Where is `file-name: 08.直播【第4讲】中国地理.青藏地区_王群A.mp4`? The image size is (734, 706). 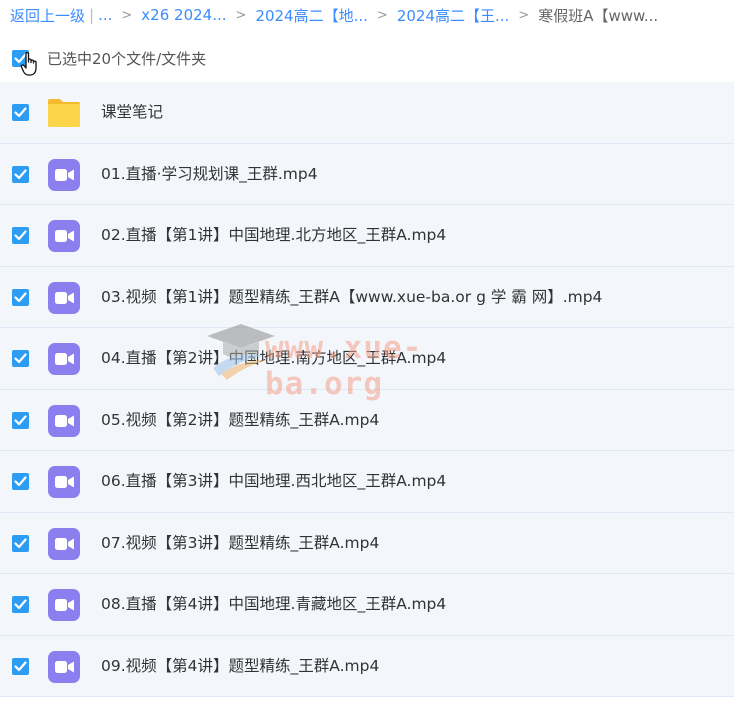 file-name: 08.直播【第4讲】中国地理.青藏地区_王群A.mp4 is located at coordinates (273, 604).